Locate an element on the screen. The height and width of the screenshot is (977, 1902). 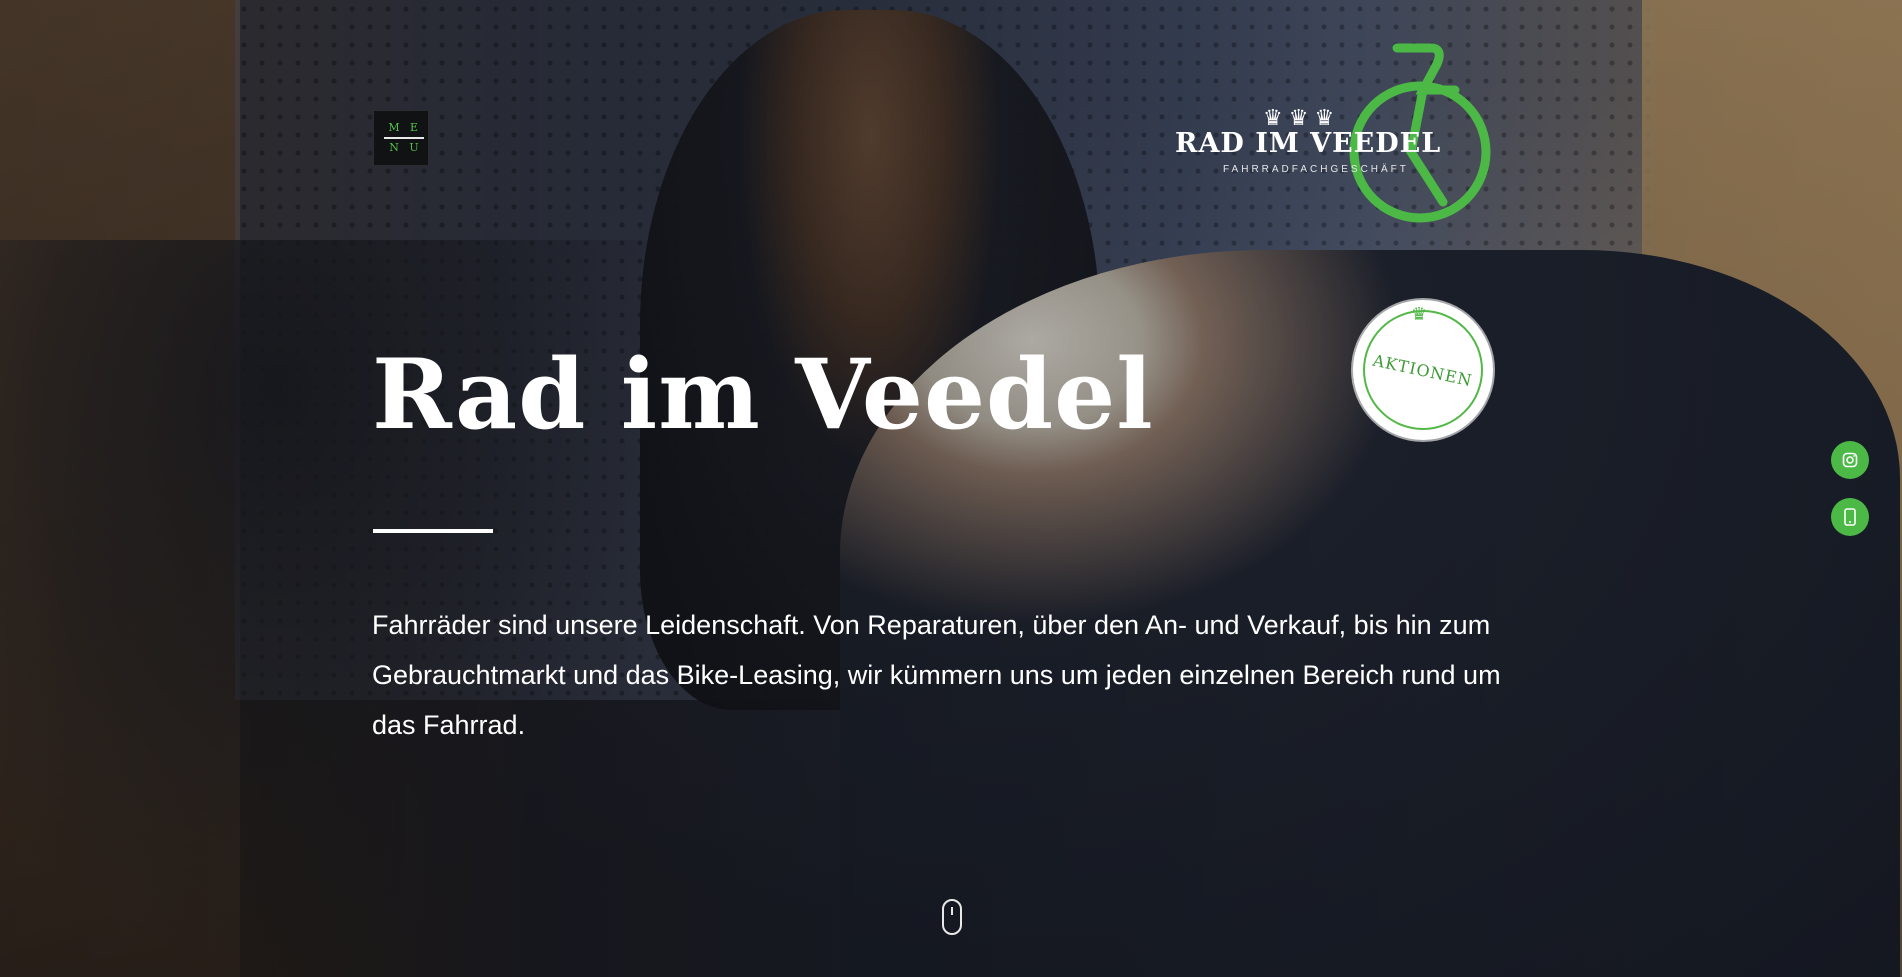
mouse-scroll-icon is located at coordinates (952, 917).